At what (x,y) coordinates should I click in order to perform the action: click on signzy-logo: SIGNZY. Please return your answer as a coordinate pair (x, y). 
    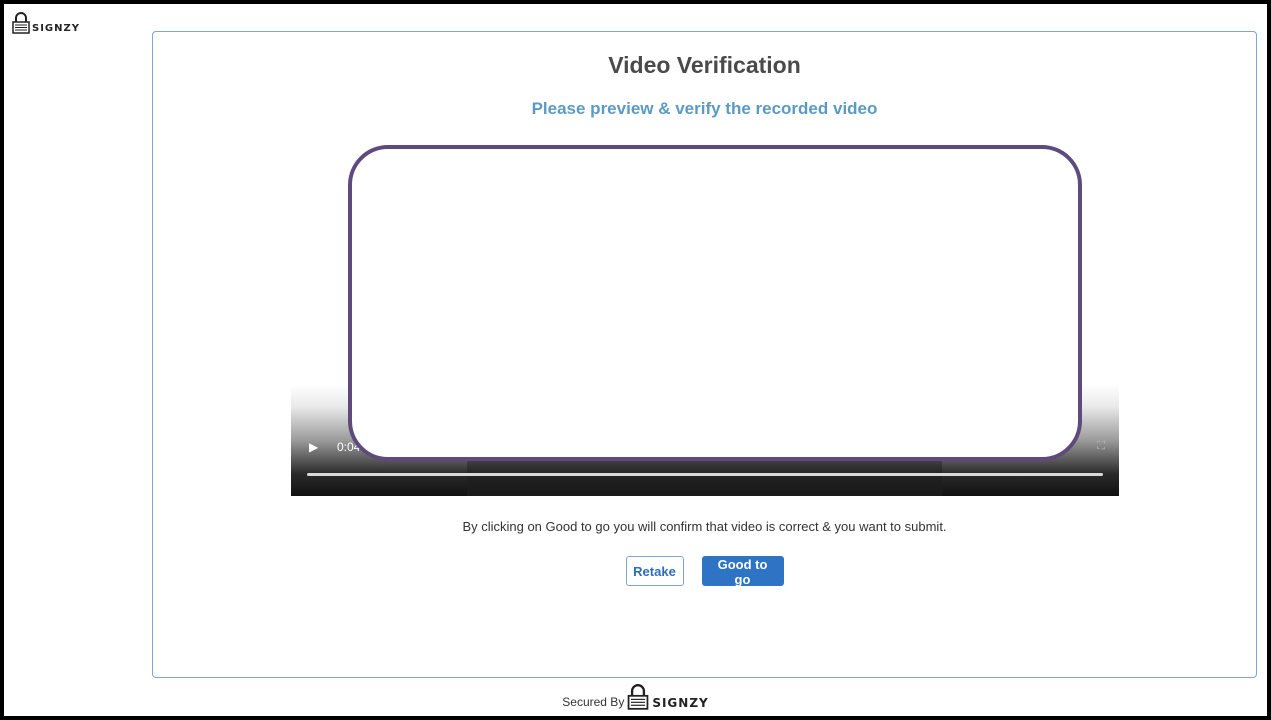
    Looking at the image, I should click on (46, 23).